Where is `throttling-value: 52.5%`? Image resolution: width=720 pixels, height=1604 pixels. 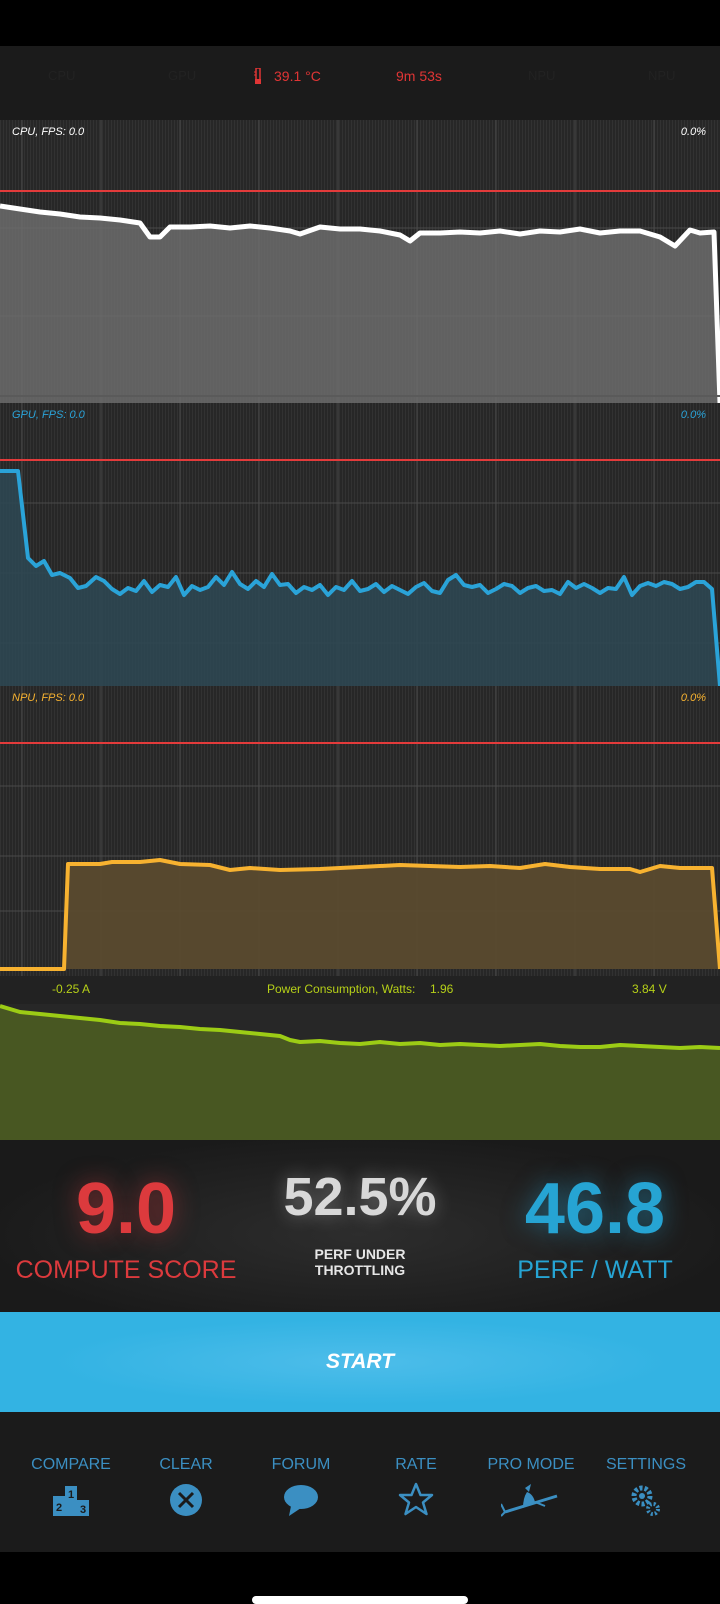 throttling-value: 52.5% is located at coordinates (360, 1197).